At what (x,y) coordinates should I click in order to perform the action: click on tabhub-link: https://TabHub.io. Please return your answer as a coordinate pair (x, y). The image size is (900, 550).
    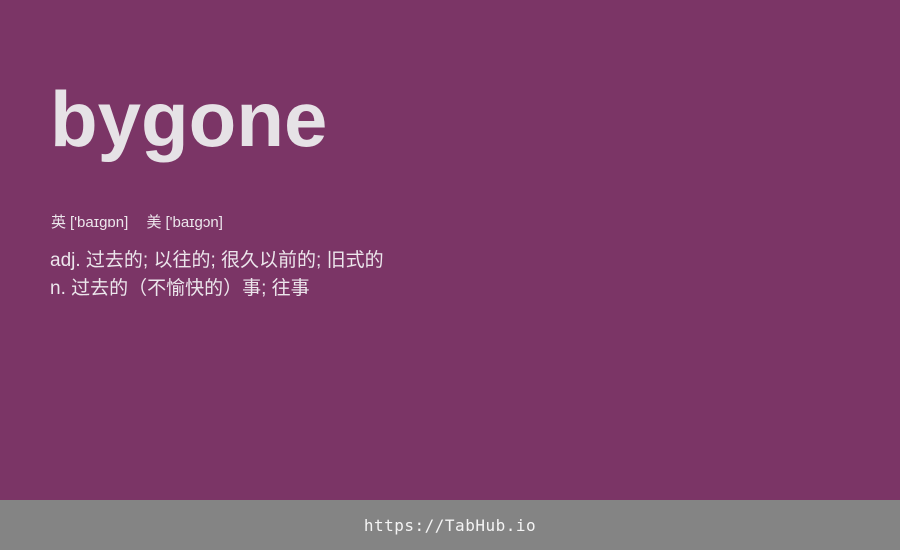
    Looking at the image, I should click on (450, 525).